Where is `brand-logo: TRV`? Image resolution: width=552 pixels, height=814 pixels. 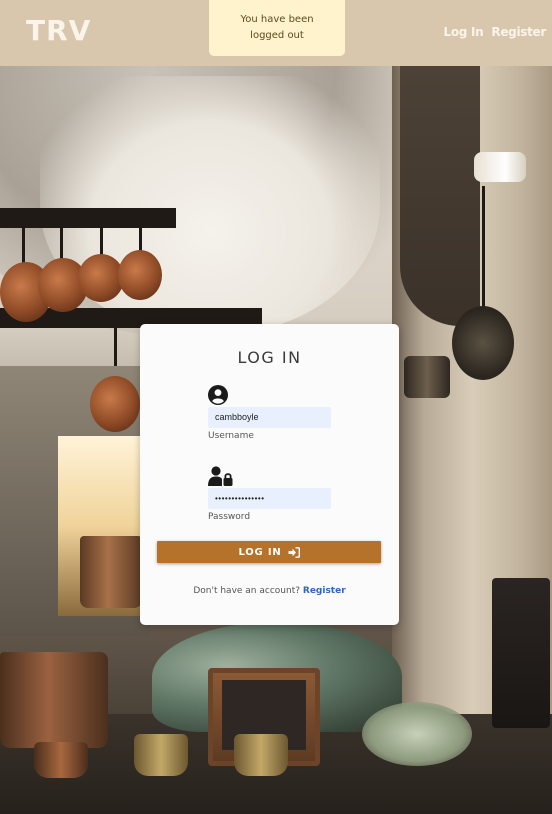 brand-logo: TRV is located at coordinates (58, 30).